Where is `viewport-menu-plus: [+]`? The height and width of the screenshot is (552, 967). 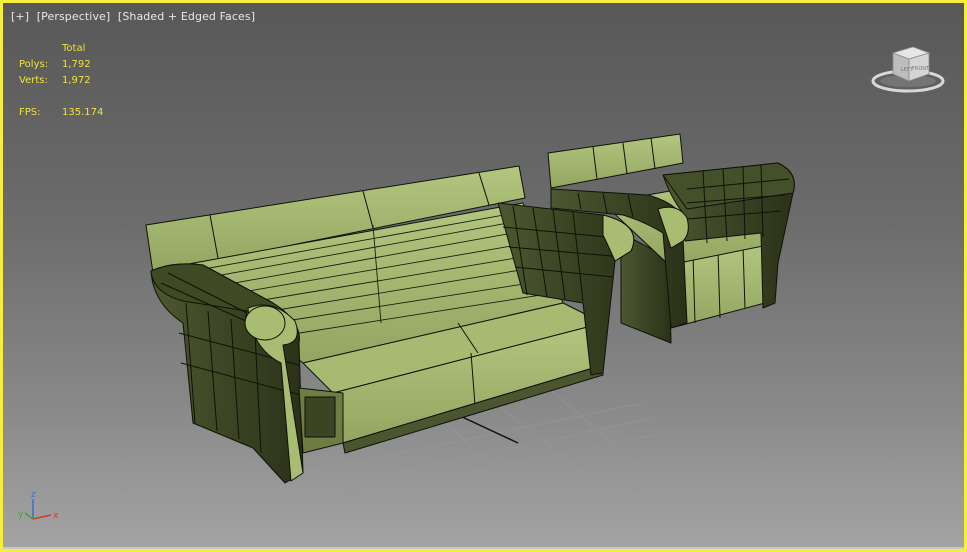
viewport-menu-plus: [+] is located at coordinates (20, 16).